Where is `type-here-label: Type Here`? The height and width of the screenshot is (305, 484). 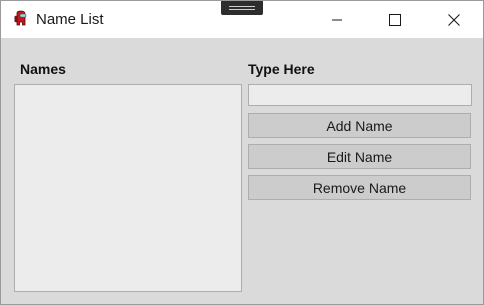
type-here-label: Type Here is located at coordinates (281, 69).